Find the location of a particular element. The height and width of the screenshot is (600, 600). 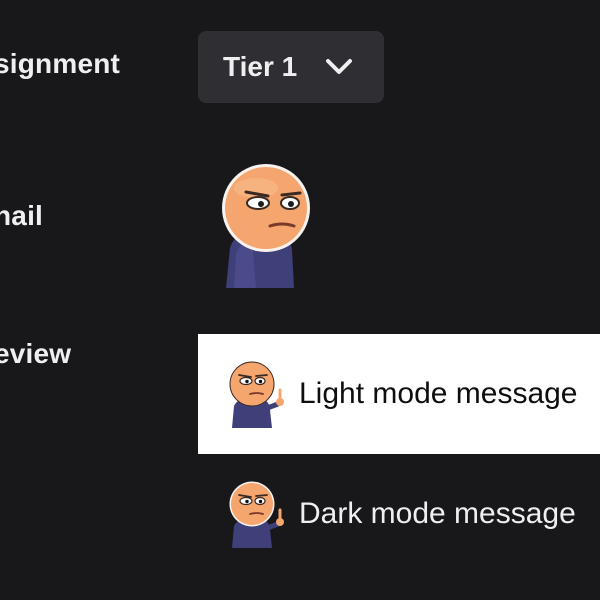

light-mode-preview: Light mode message is located at coordinates (399, 394).